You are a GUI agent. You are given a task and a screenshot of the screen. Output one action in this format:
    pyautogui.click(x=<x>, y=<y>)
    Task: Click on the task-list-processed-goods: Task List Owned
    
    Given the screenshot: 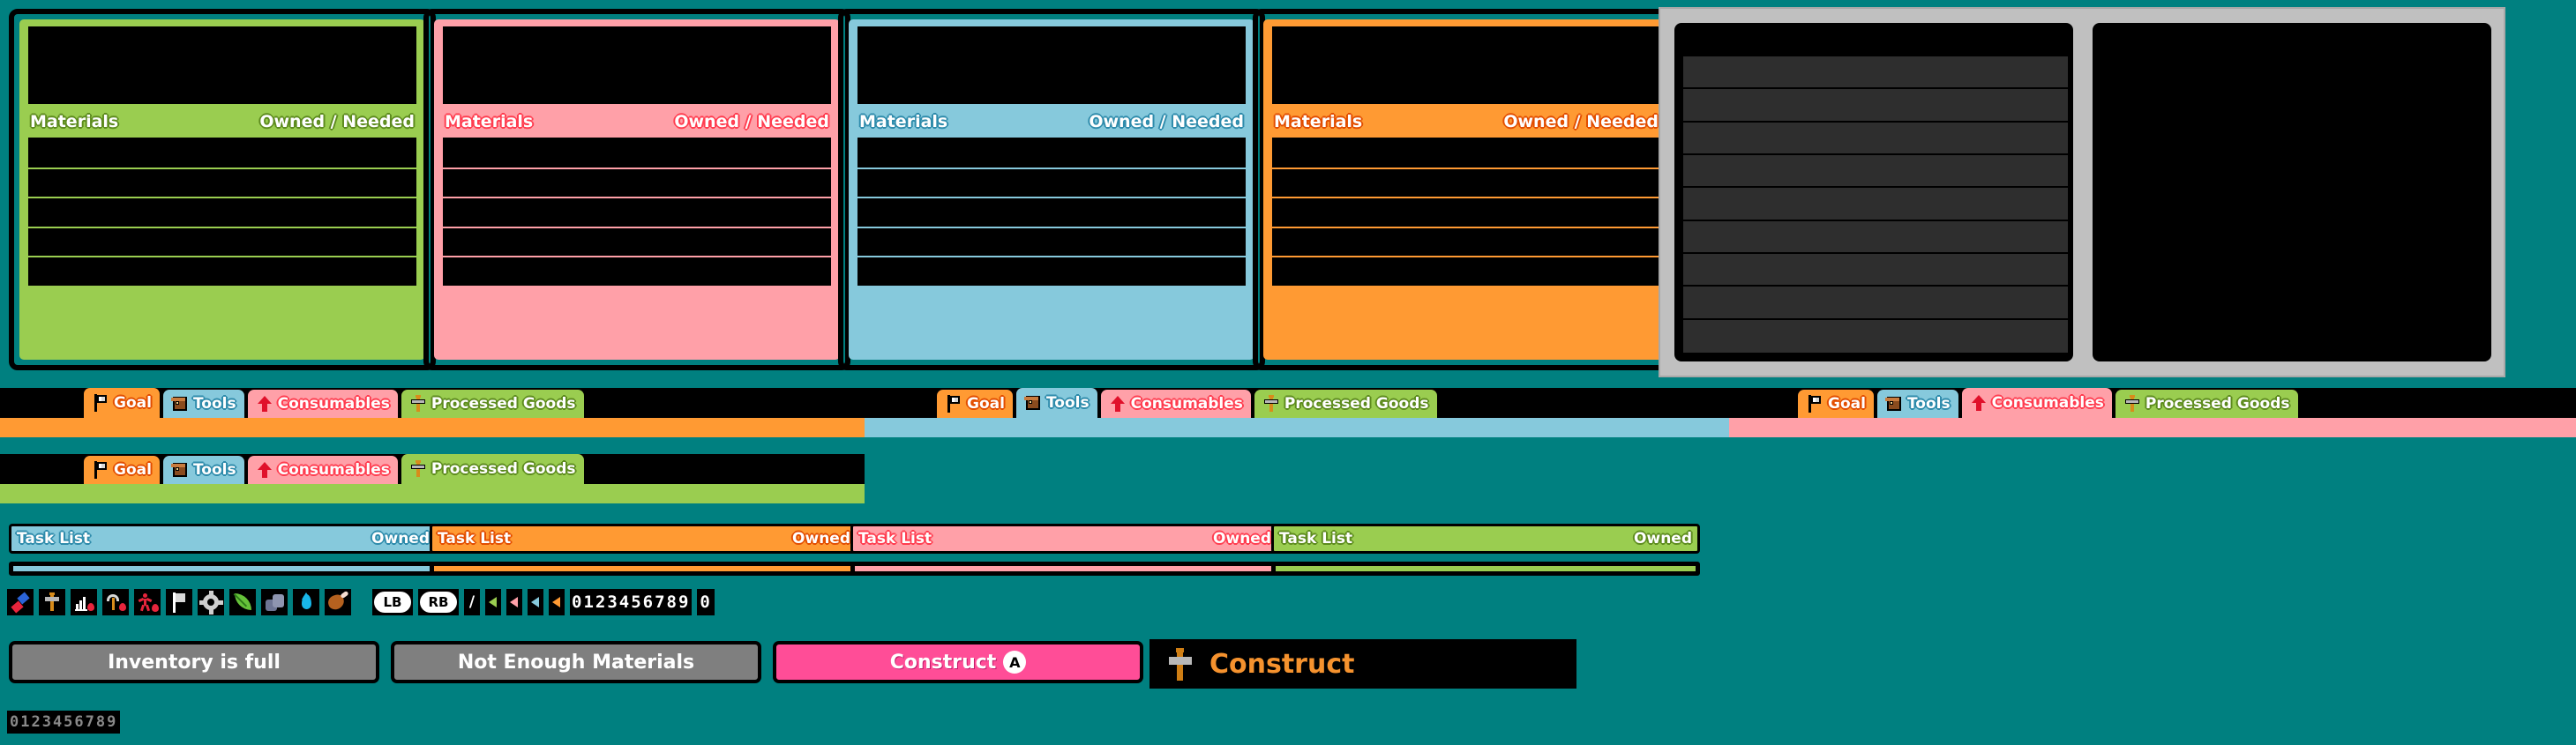 What is the action you would take?
    pyautogui.click(x=1486, y=550)
    